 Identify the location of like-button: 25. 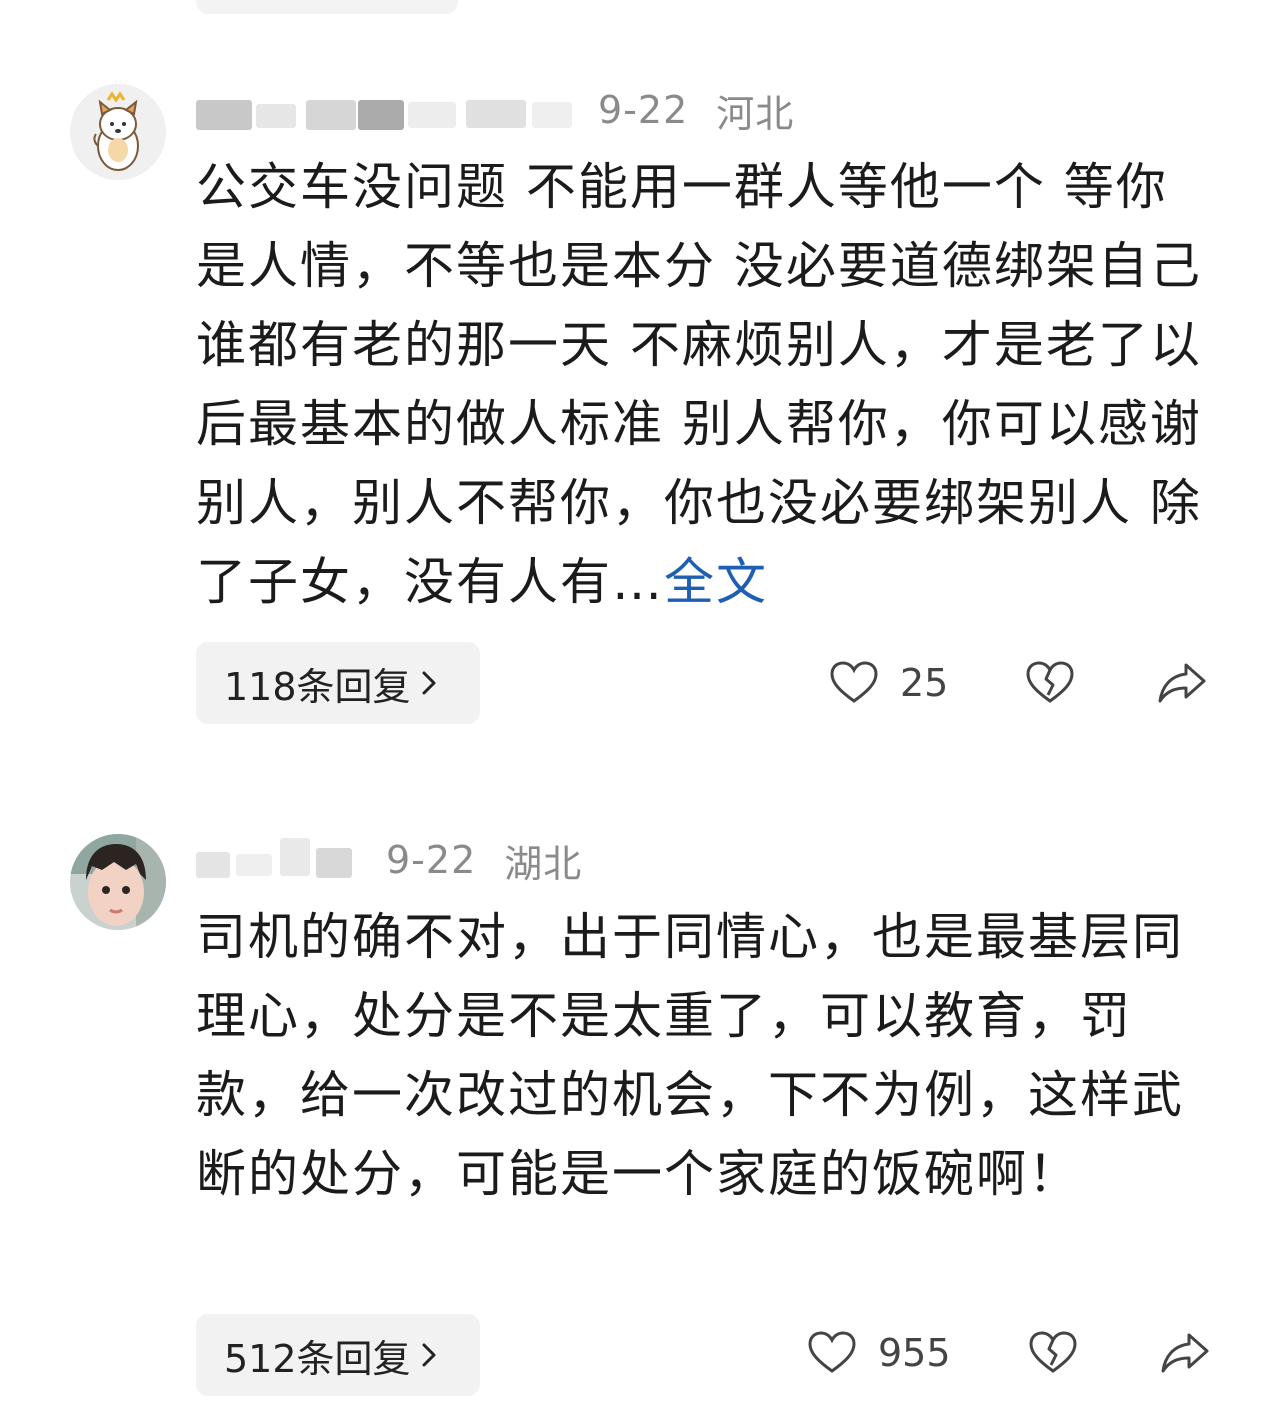
(888, 683).